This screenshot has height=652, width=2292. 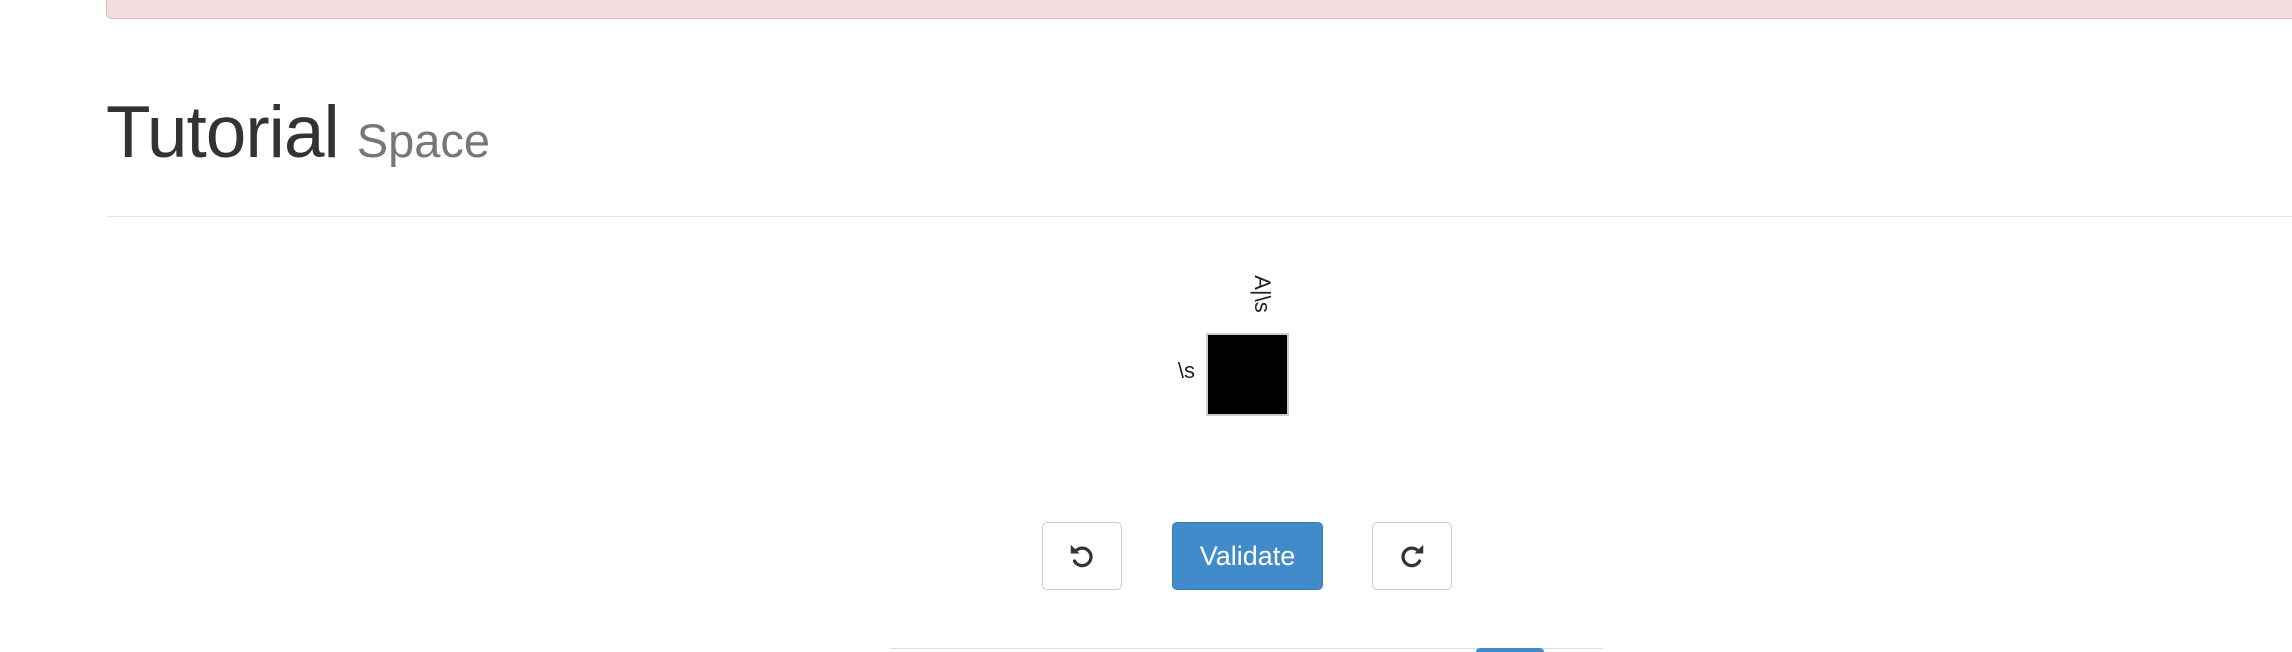 I want to click on undo-icon, so click(x=1081, y=556).